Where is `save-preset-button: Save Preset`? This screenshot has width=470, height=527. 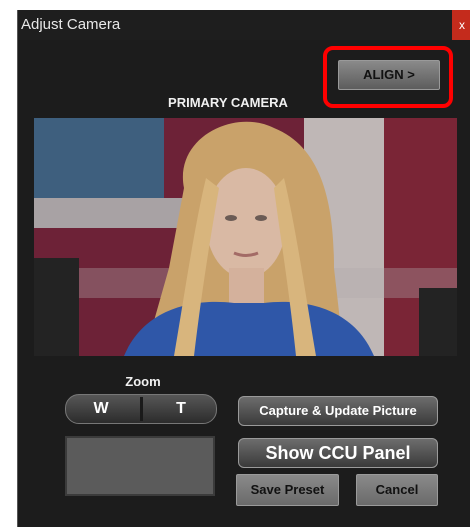 save-preset-button: Save Preset is located at coordinates (287, 490).